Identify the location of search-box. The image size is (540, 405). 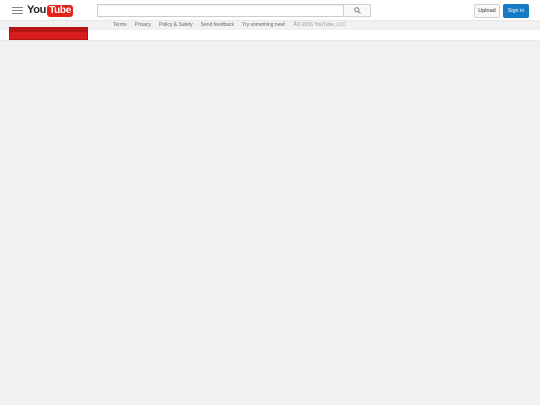
(220, 13).